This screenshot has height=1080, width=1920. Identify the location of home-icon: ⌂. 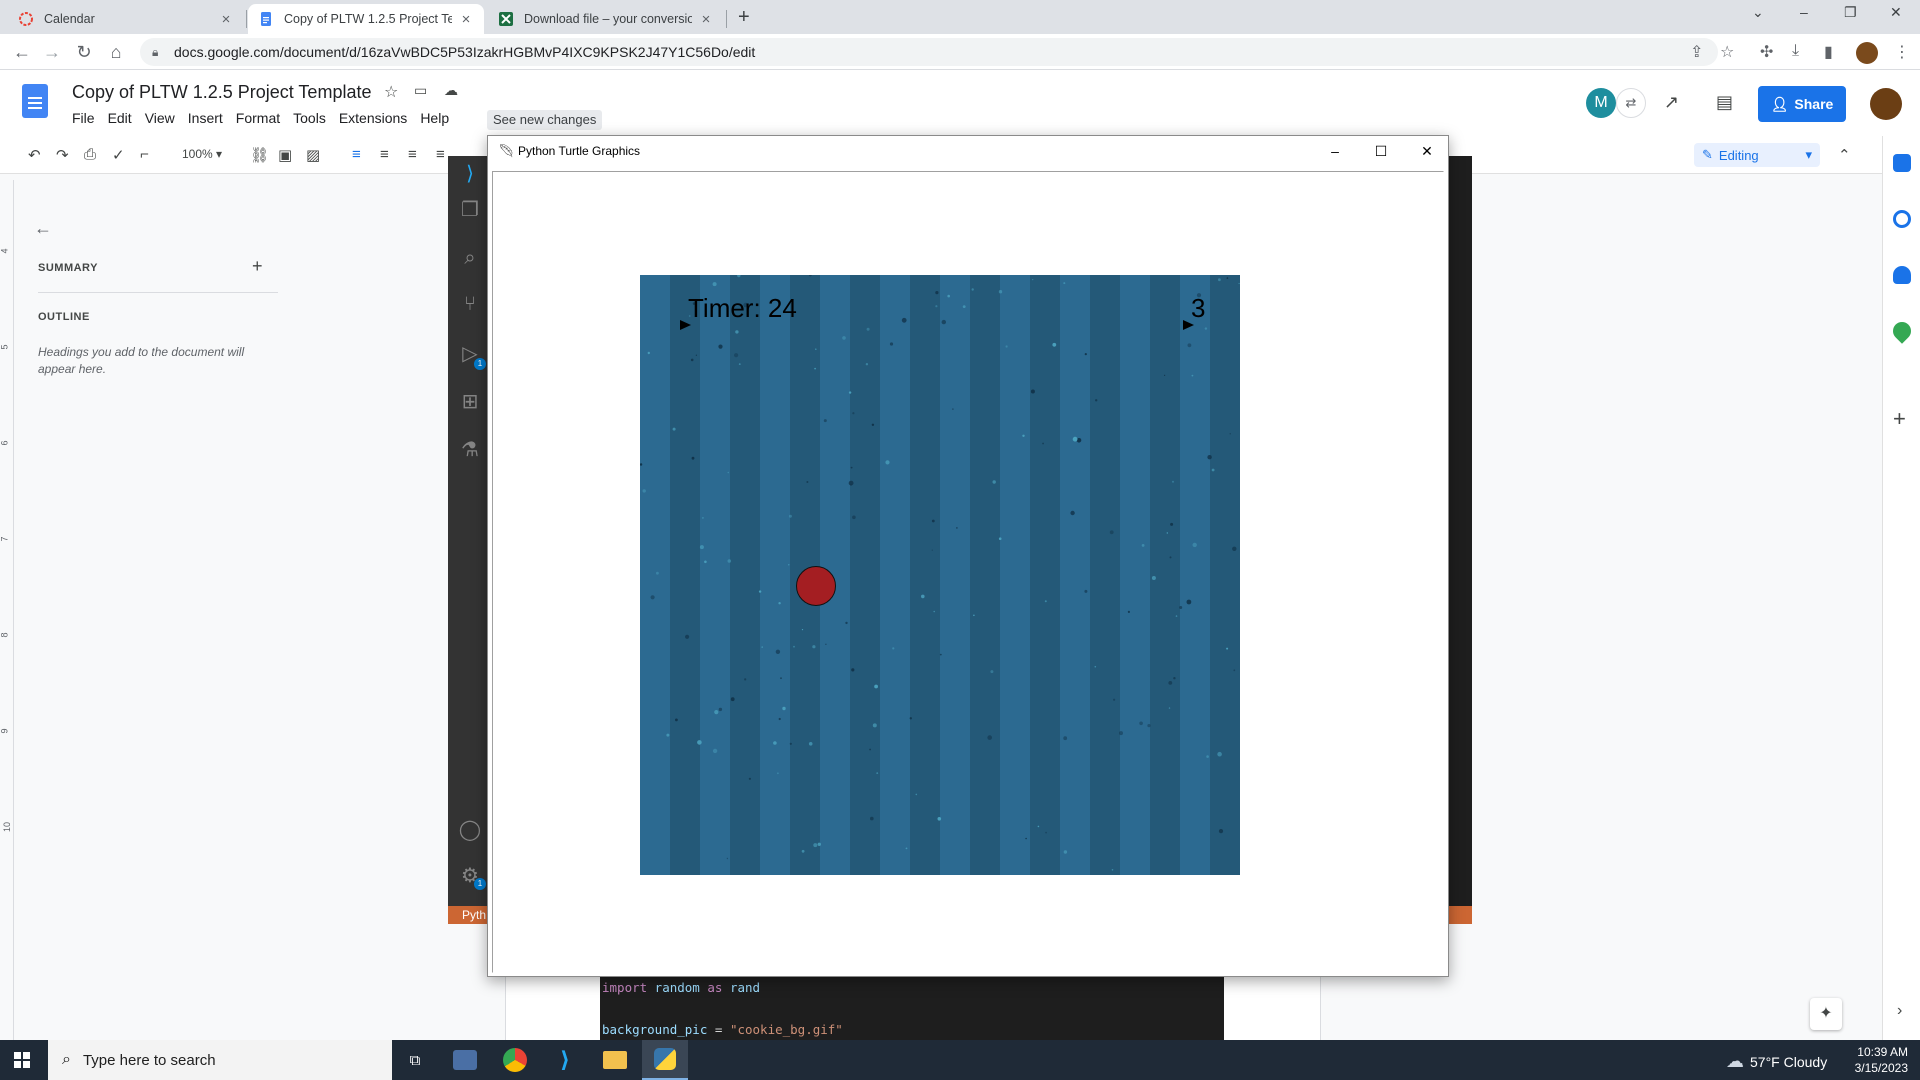
(116, 52).